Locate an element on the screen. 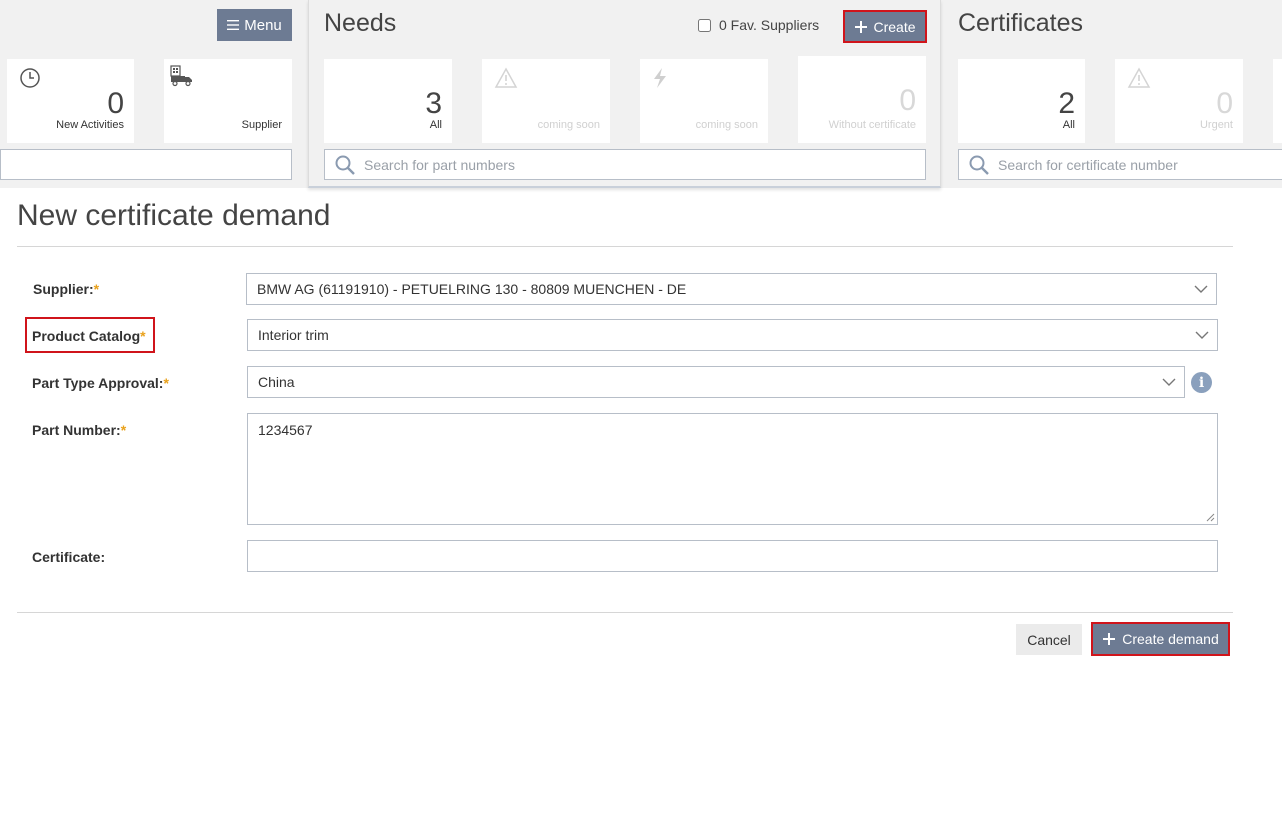 The width and height of the screenshot is (1282, 837). needs-all-count: 3 is located at coordinates (433, 103).